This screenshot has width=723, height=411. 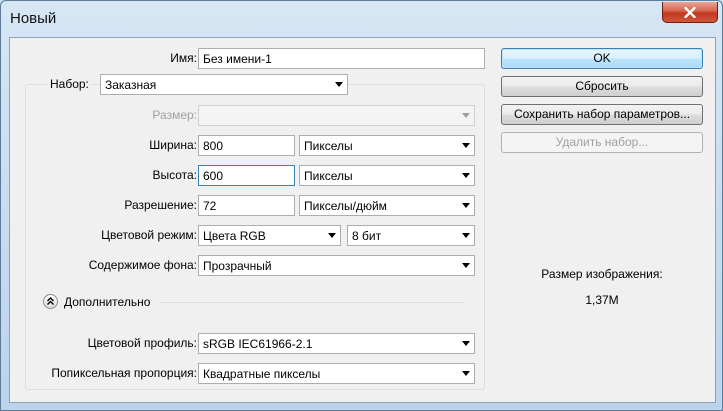 What do you see at coordinates (336, 265) in the screenshot?
I see `background-select: Прозрачный` at bounding box center [336, 265].